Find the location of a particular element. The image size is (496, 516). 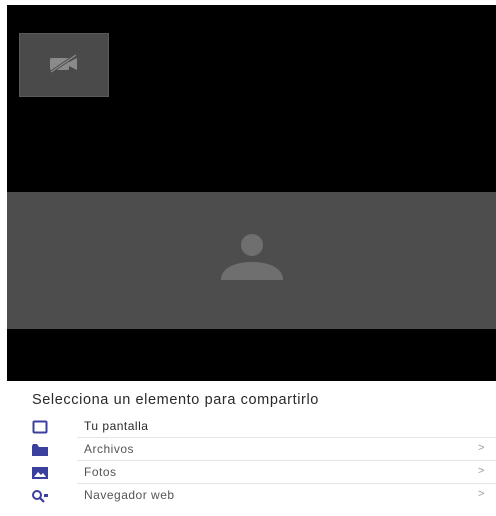

share-option-web-browser: Navegador web > is located at coordinates (251, 496).